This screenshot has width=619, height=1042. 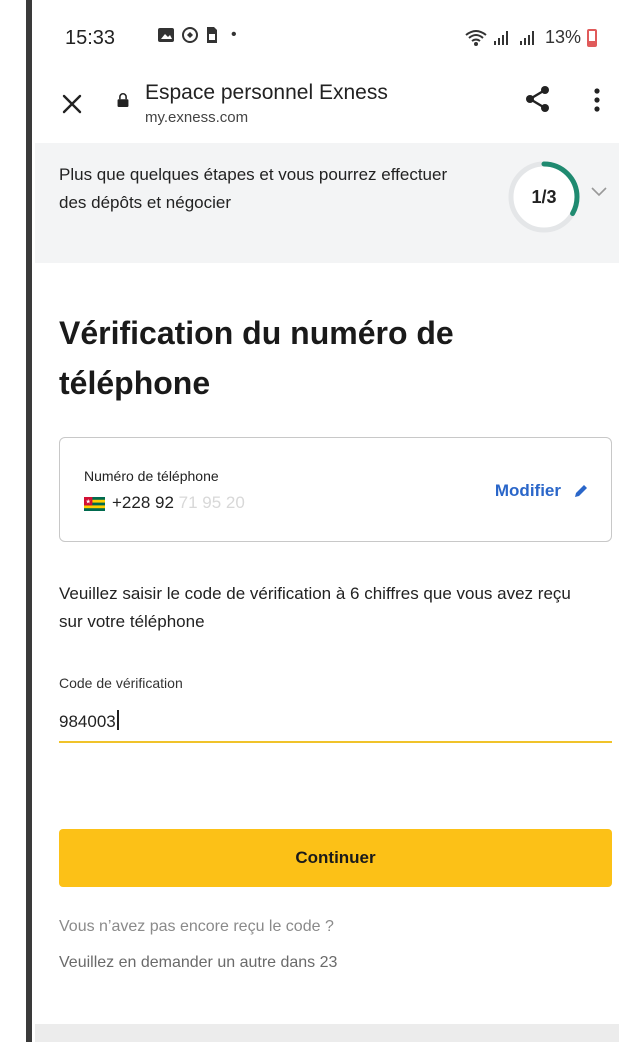 I want to click on status-notification-icons: •, so click(x=197, y=35).